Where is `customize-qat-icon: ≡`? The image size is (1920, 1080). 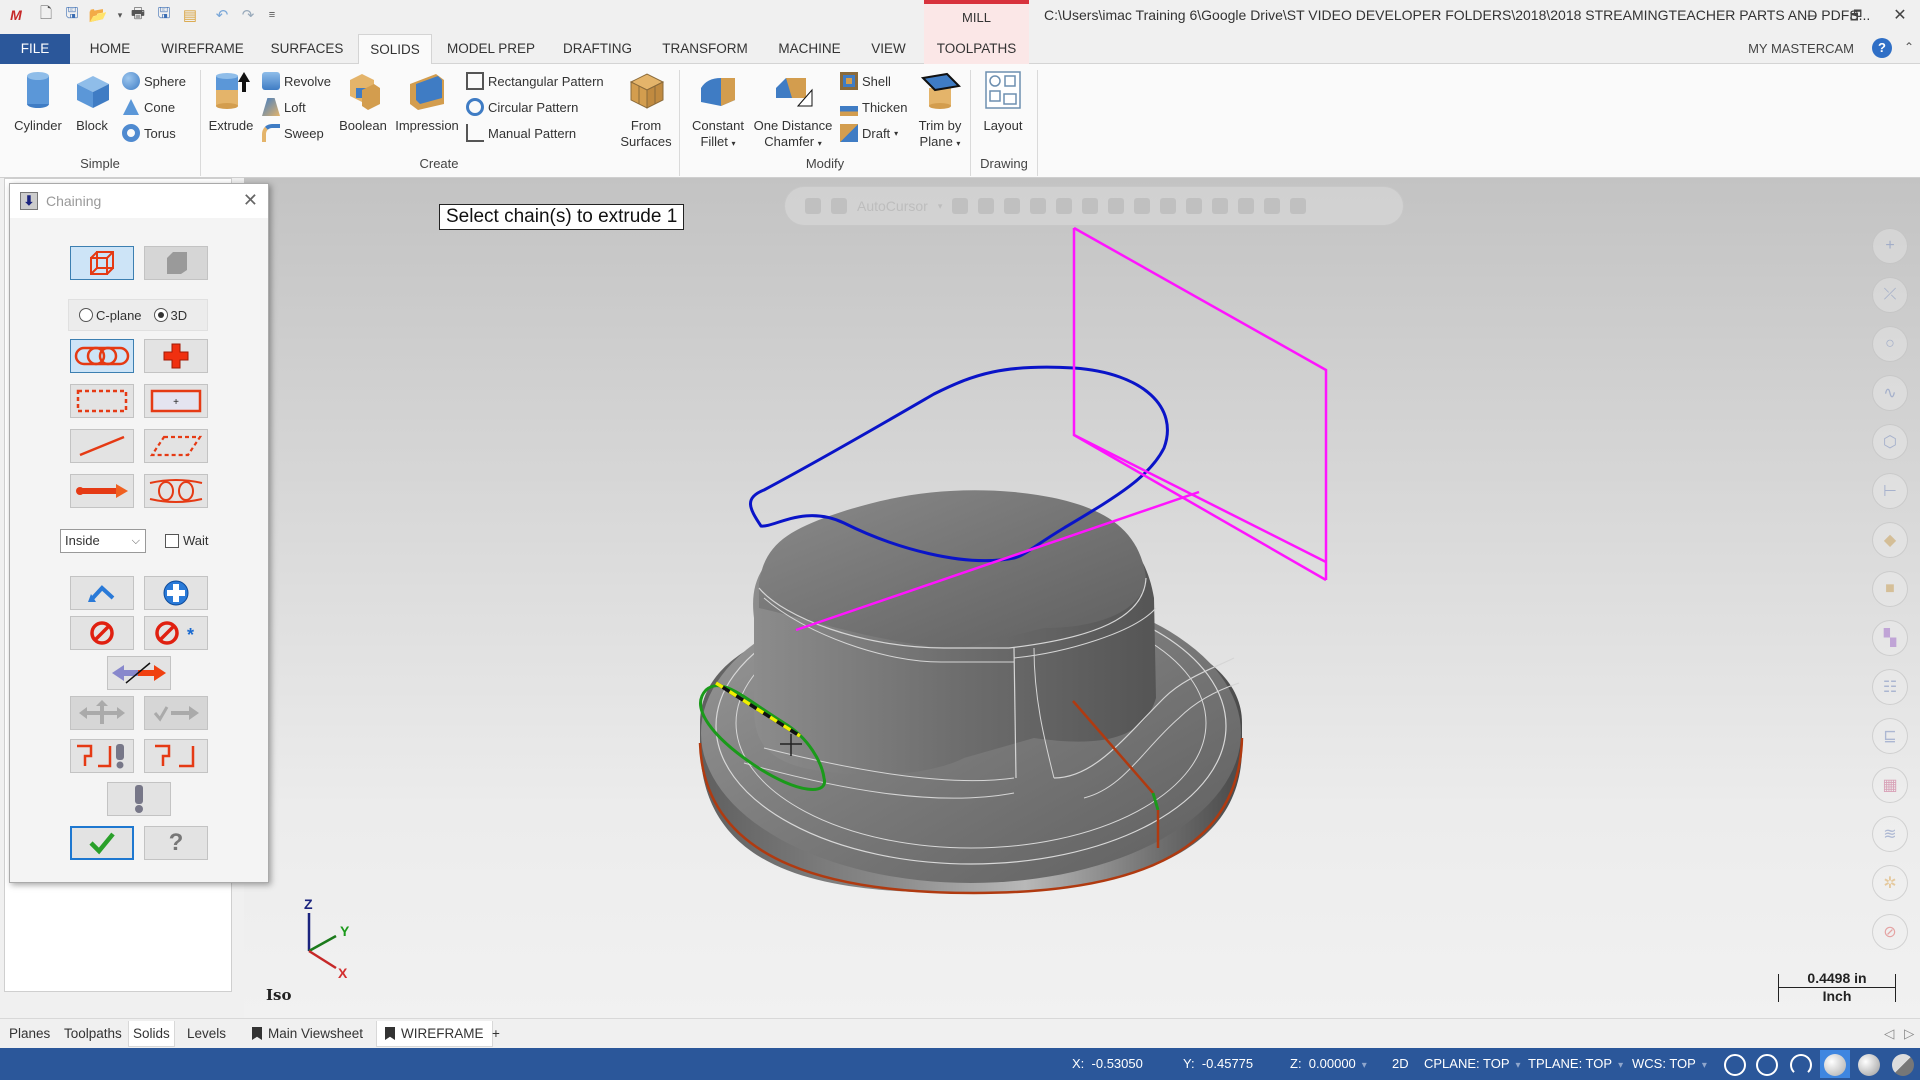
customize-qat-icon: ≡ is located at coordinates (272, 15).